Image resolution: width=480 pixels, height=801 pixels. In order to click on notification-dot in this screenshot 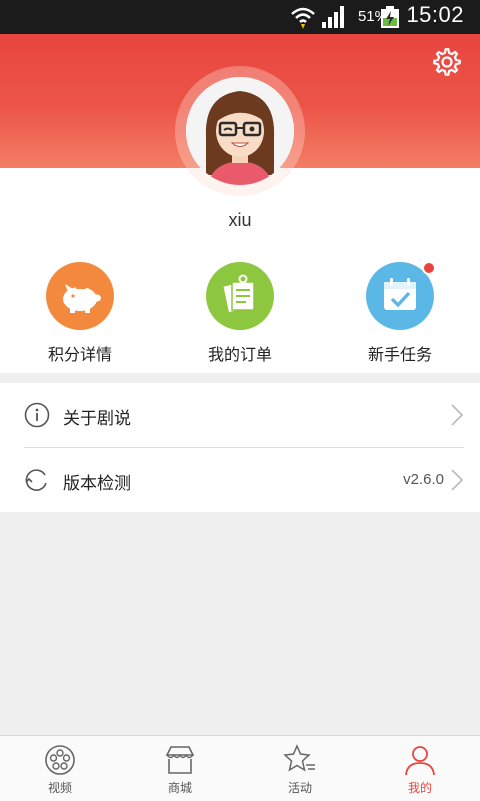, I will do `click(429, 268)`.